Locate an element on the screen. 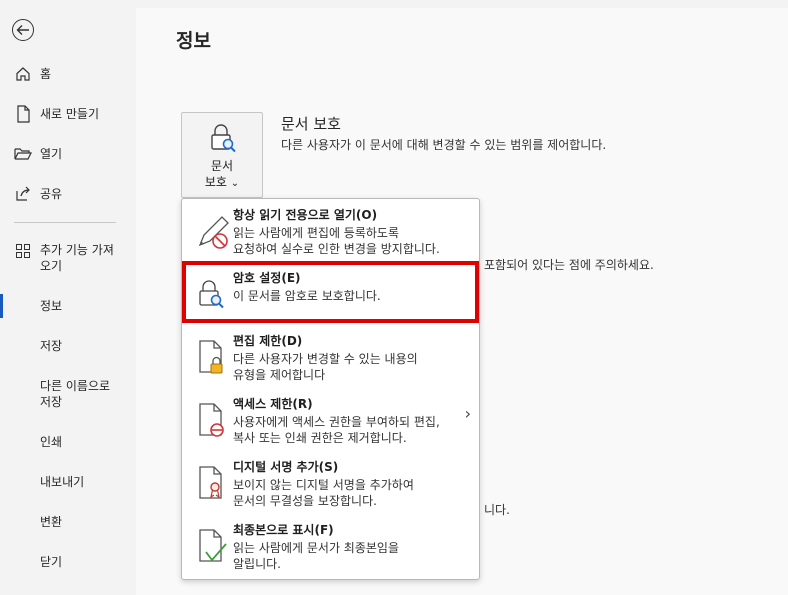  nav-label: 홈 is located at coordinates (46, 74).